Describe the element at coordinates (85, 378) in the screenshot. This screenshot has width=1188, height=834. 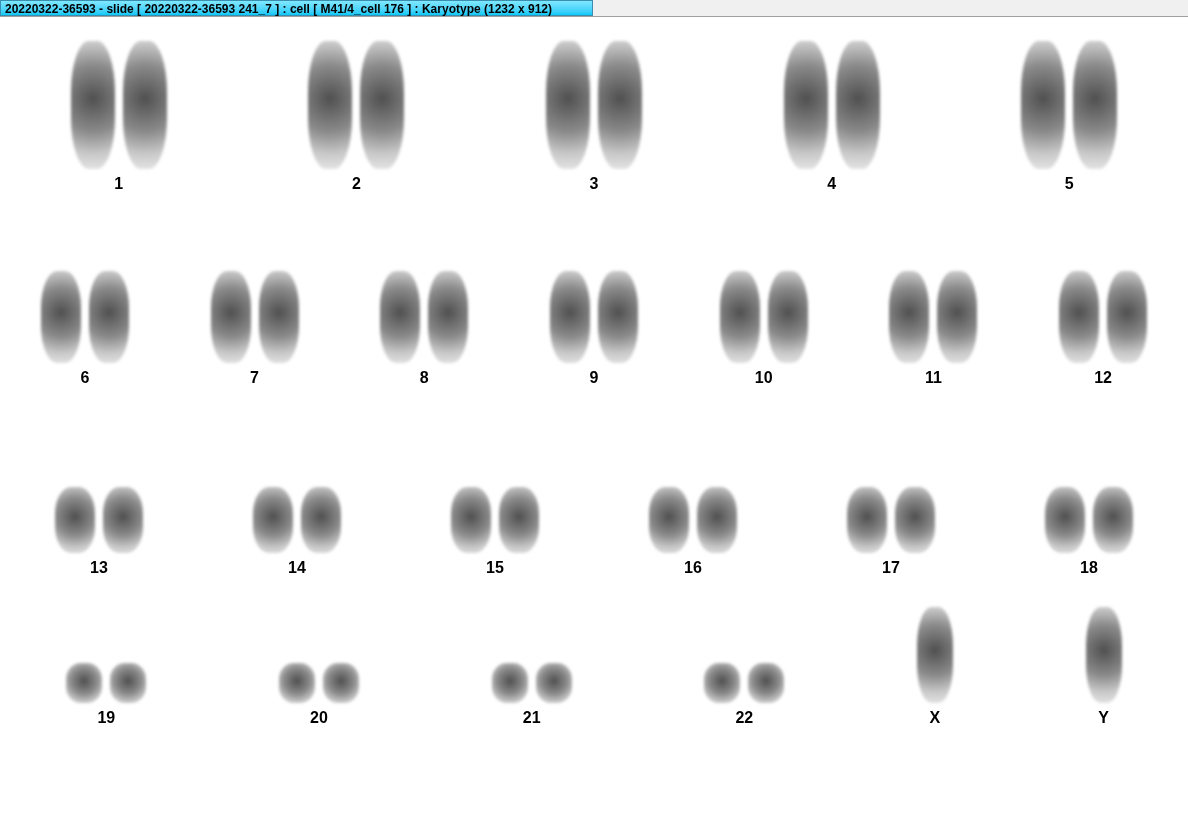
I see `chromosome-label: 6` at that location.